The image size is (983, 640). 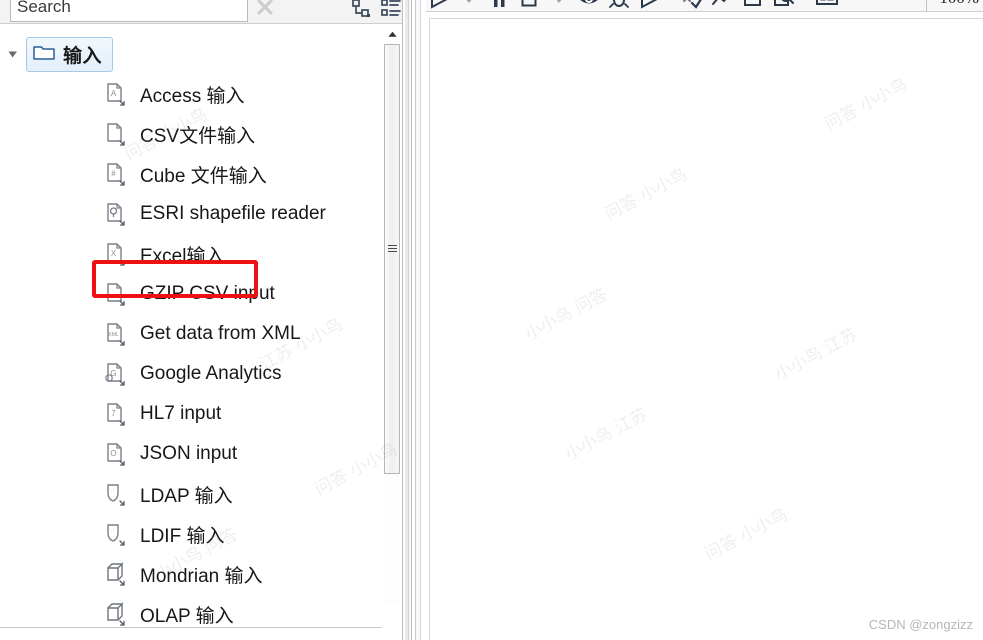 I want to click on tree-item: # Cube 文件输入, so click(x=190, y=174).